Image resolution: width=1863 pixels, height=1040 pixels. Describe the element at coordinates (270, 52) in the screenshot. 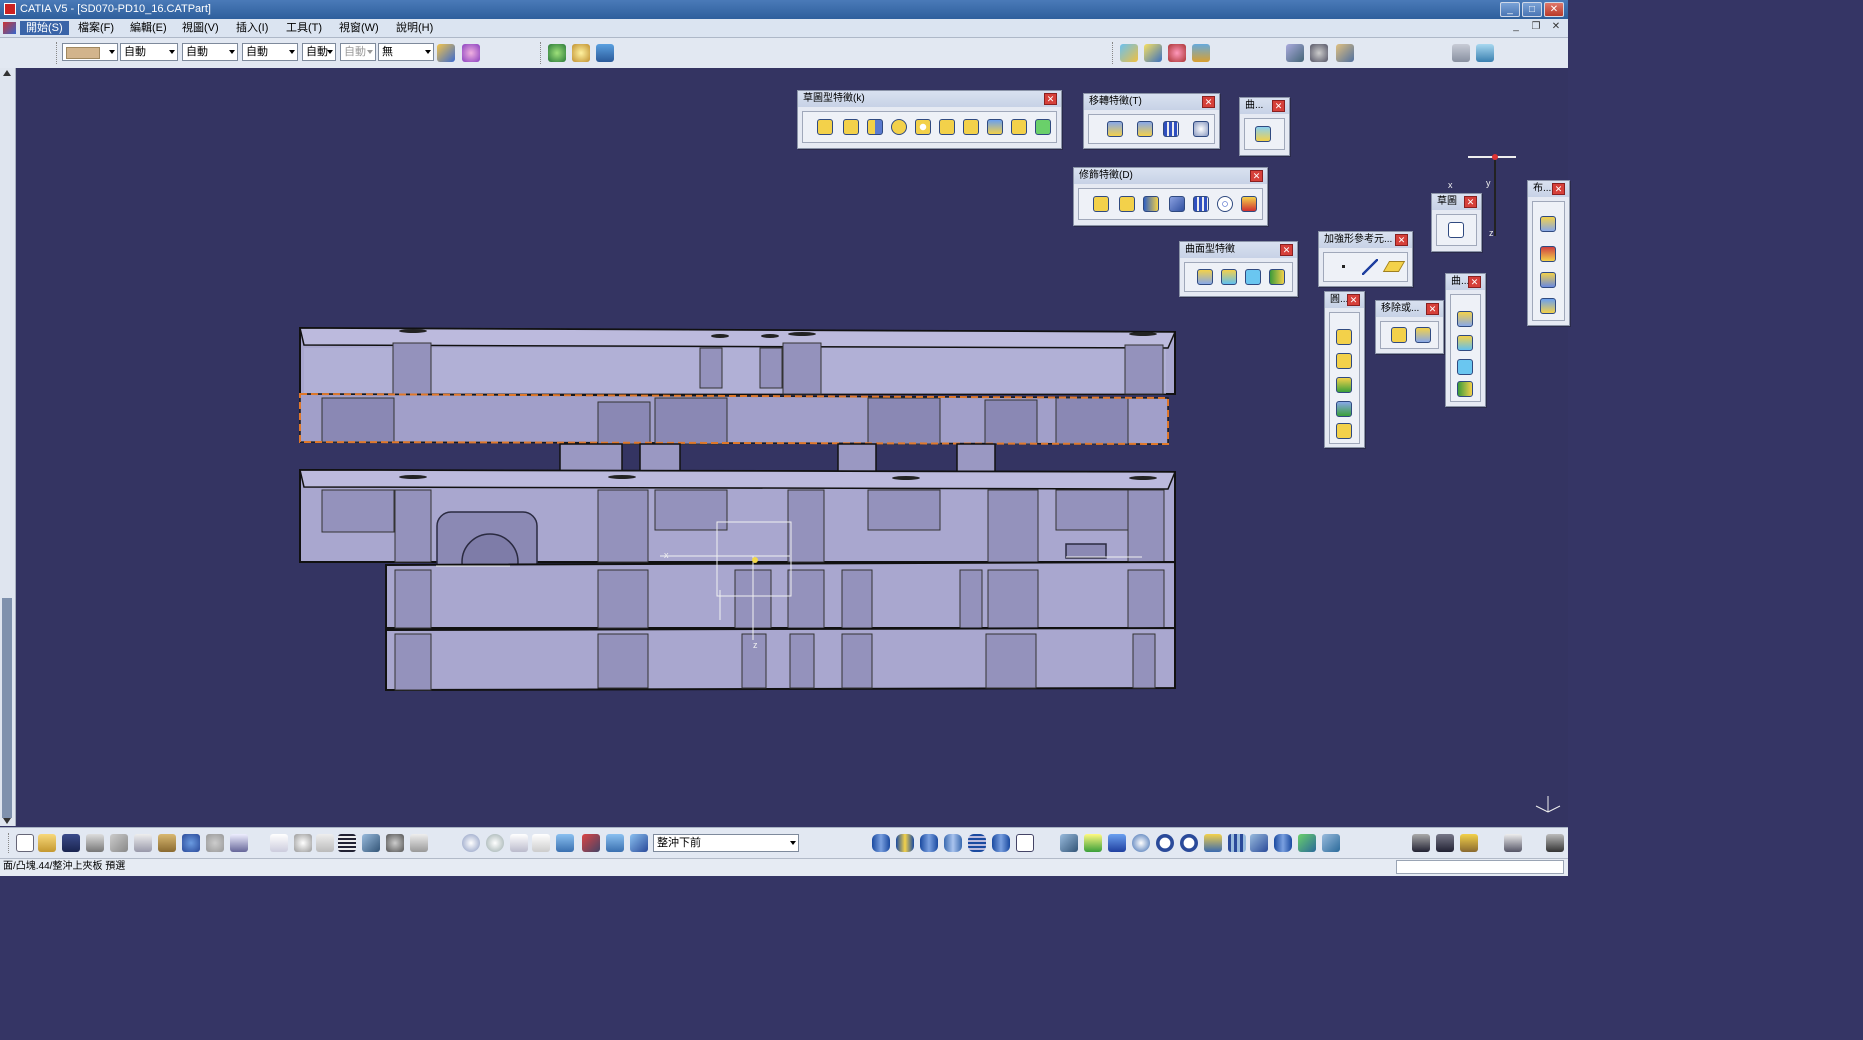

I see `line-type-combo: 自動` at that location.